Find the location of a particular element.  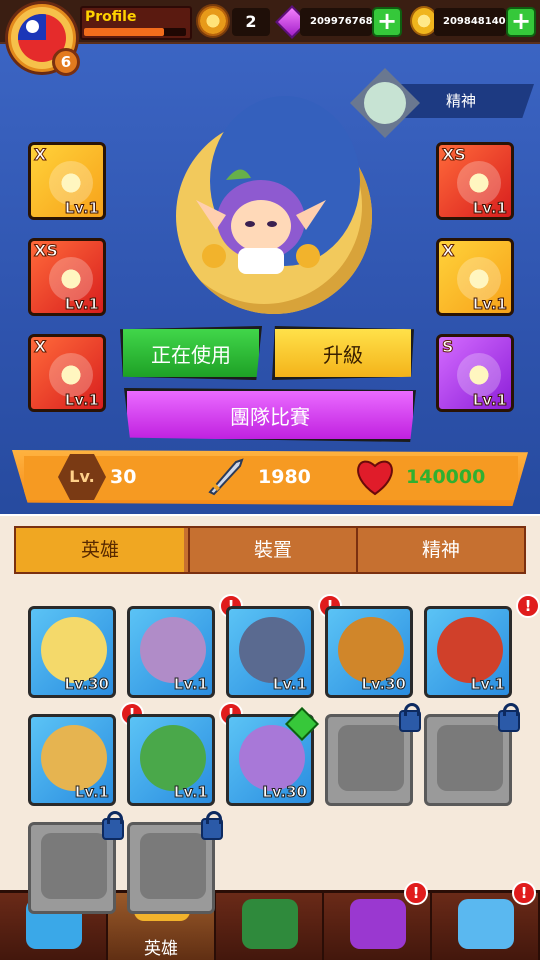

heart-icon is located at coordinates (375, 478).